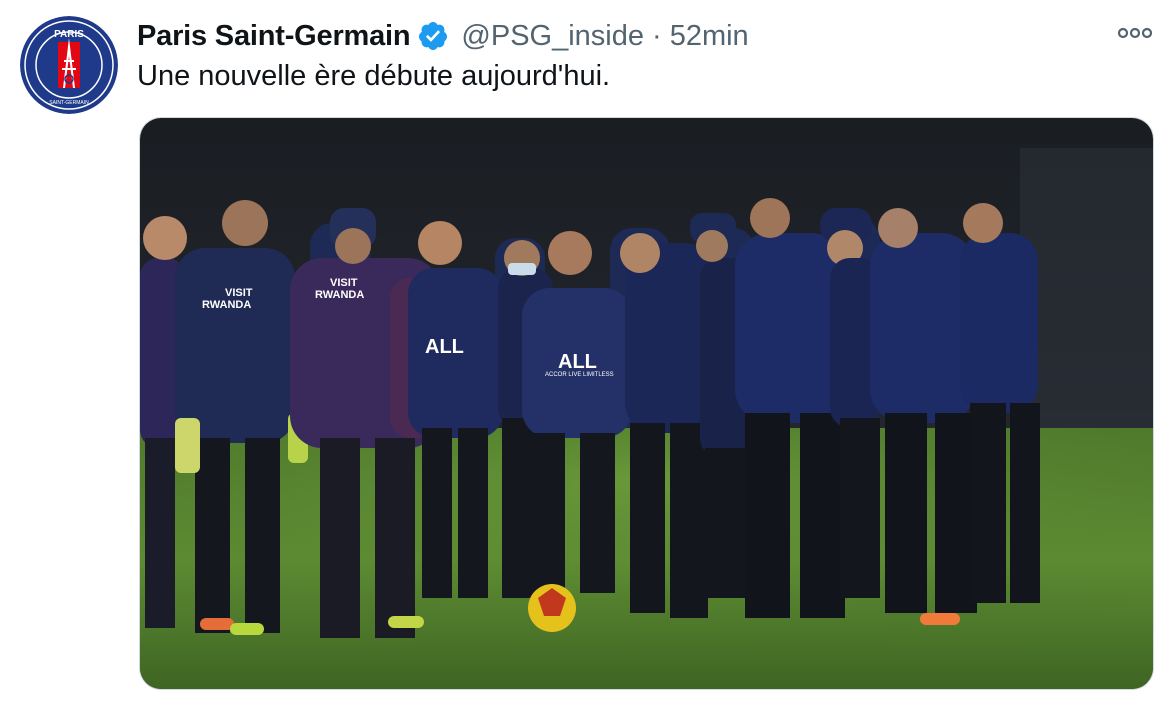 The width and height of the screenshot is (1176, 712). What do you see at coordinates (433, 36) in the screenshot?
I see `verified-badge-icon` at bounding box center [433, 36].